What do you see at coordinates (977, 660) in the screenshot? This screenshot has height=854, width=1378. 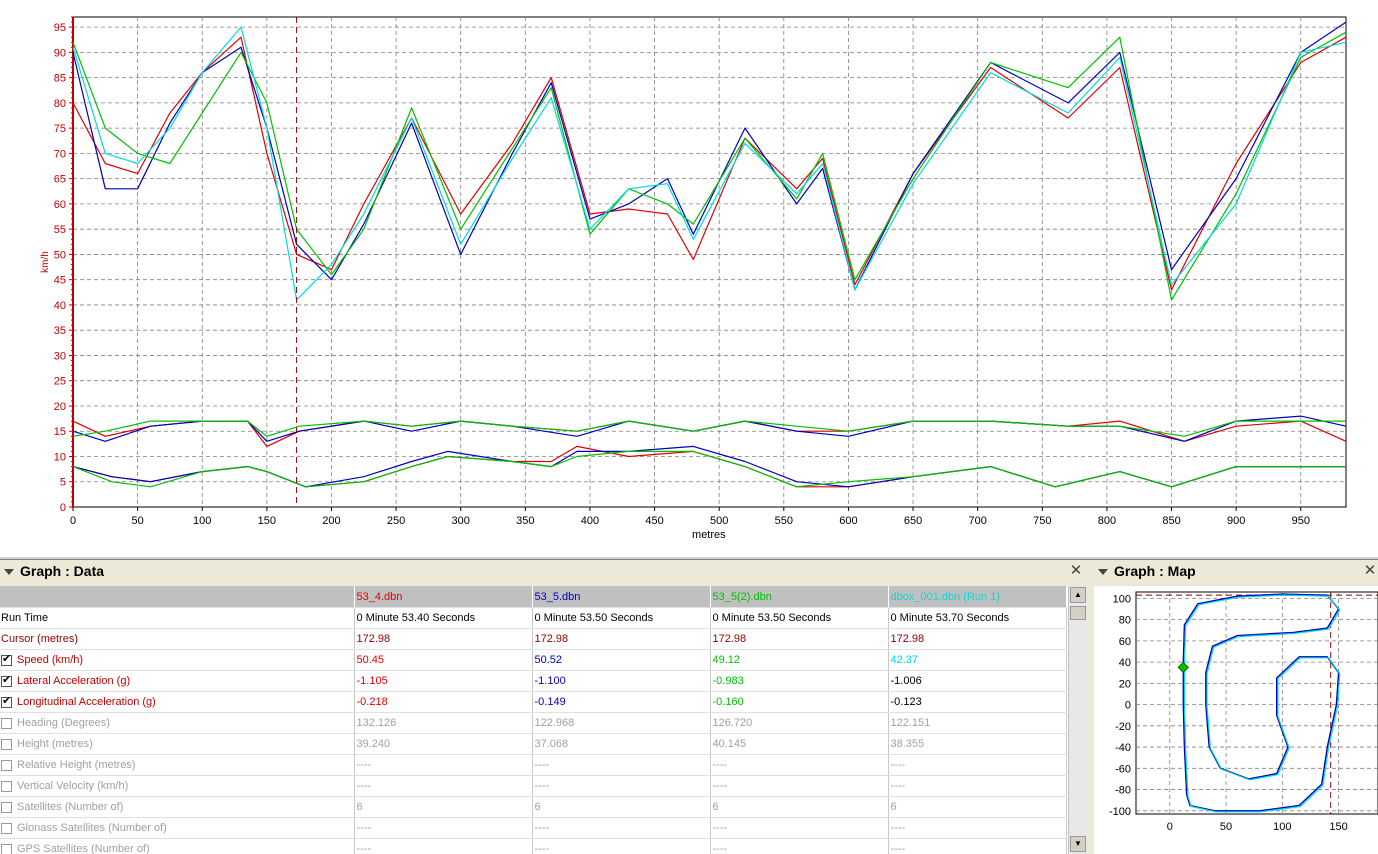 I see `row-value-cell: 42.37` at bounding box center [977, 660].